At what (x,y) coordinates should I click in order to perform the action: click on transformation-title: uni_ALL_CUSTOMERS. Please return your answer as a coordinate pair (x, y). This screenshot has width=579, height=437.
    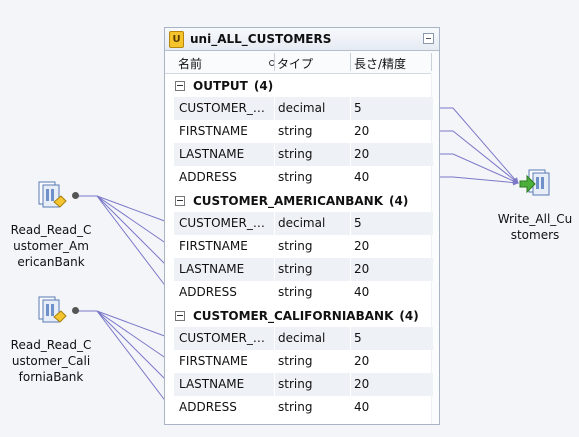
    Looking at the image, I should click on (261, 39).